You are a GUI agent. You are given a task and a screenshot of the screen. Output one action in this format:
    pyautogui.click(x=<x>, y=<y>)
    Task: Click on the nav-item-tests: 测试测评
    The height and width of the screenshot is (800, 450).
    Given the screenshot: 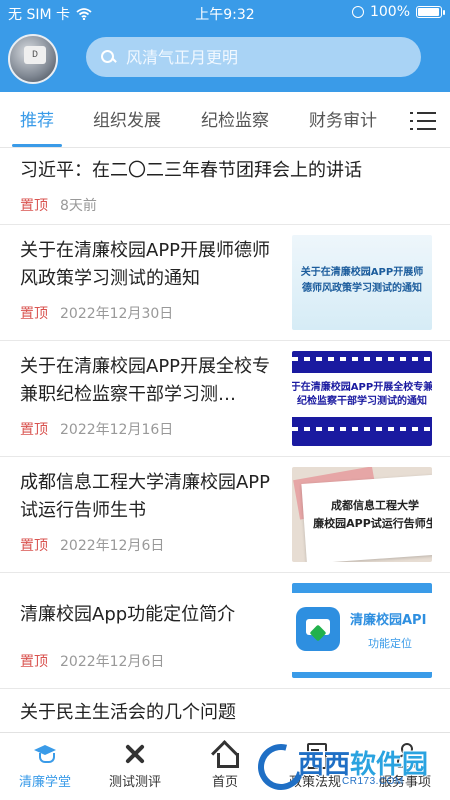 What is the action you would take?
    pyautogui.click(x=135, y=765)
    